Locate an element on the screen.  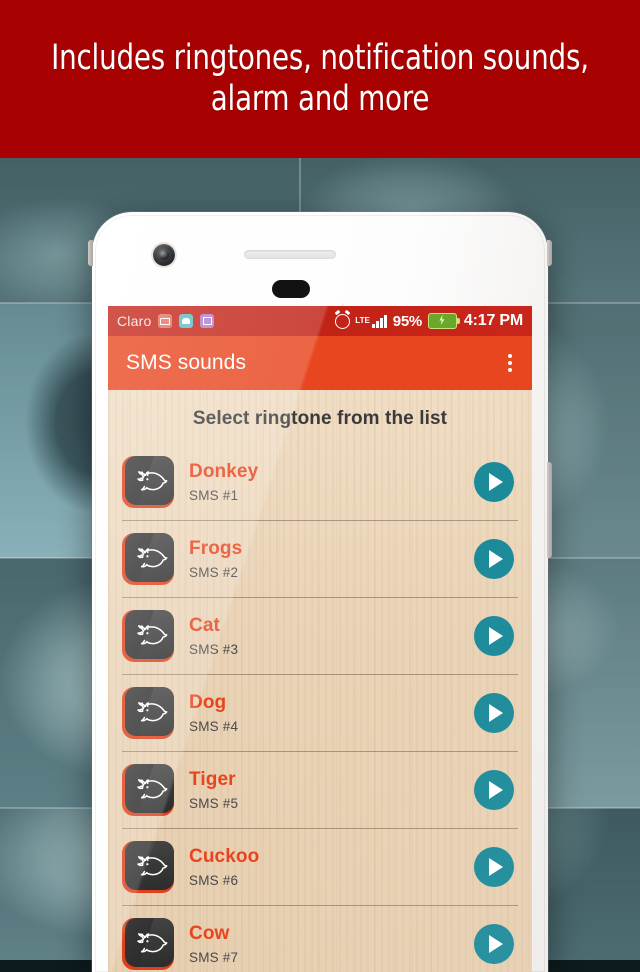
mail-icon is located at coordinates (165, 321).